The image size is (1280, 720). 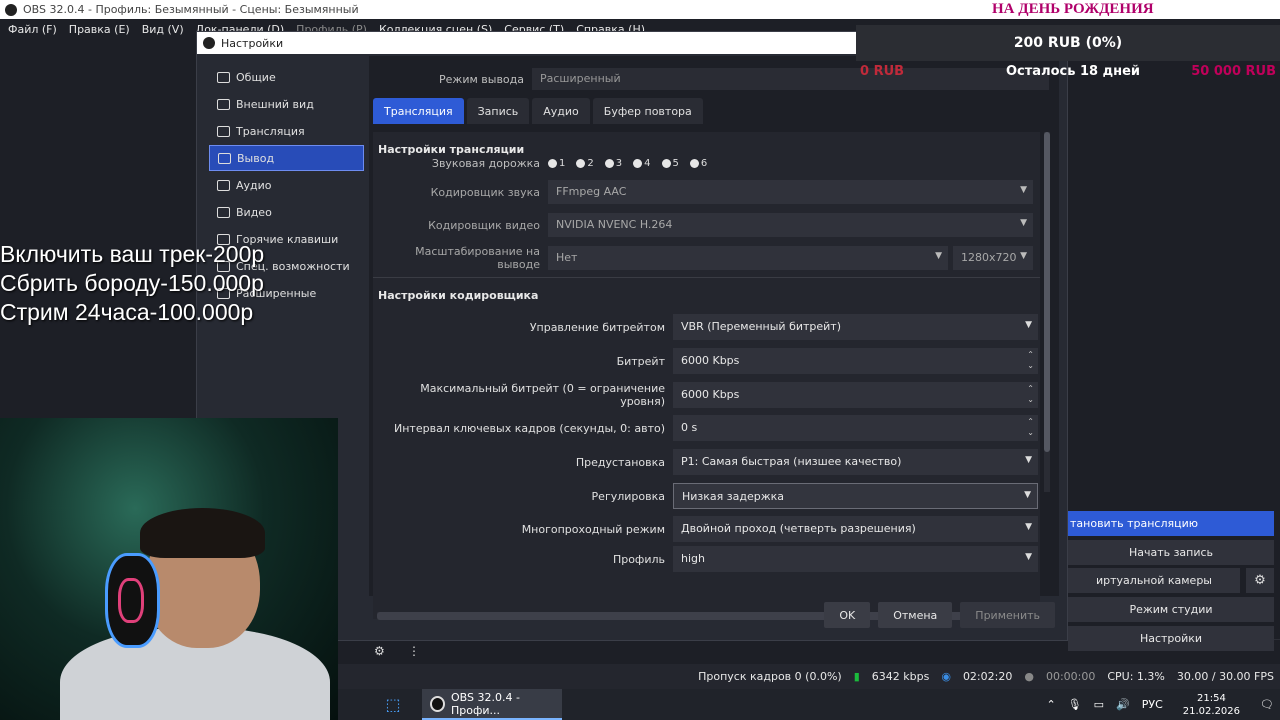 I want to click on nav-general: Общие, so click(x=286, y=77).